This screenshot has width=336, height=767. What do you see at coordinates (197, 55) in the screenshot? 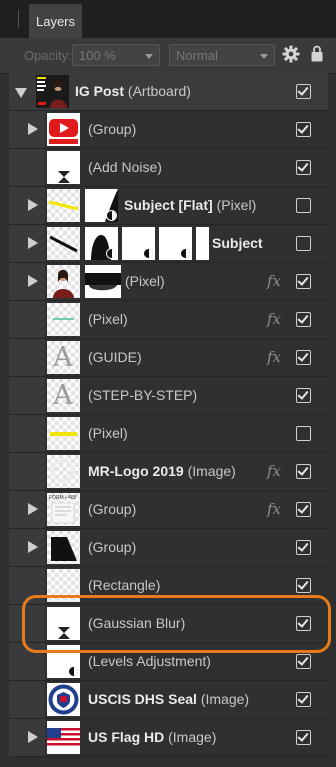
I see `blend-mode-value: Normal` at bounding box center [197, 55].